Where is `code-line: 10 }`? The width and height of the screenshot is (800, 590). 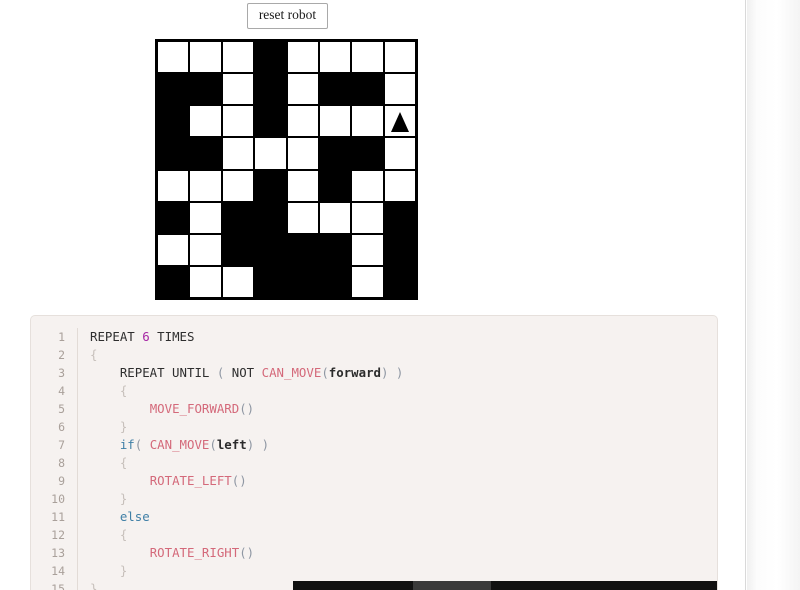 code-line: 10 } is located at coordinates (374, 499).